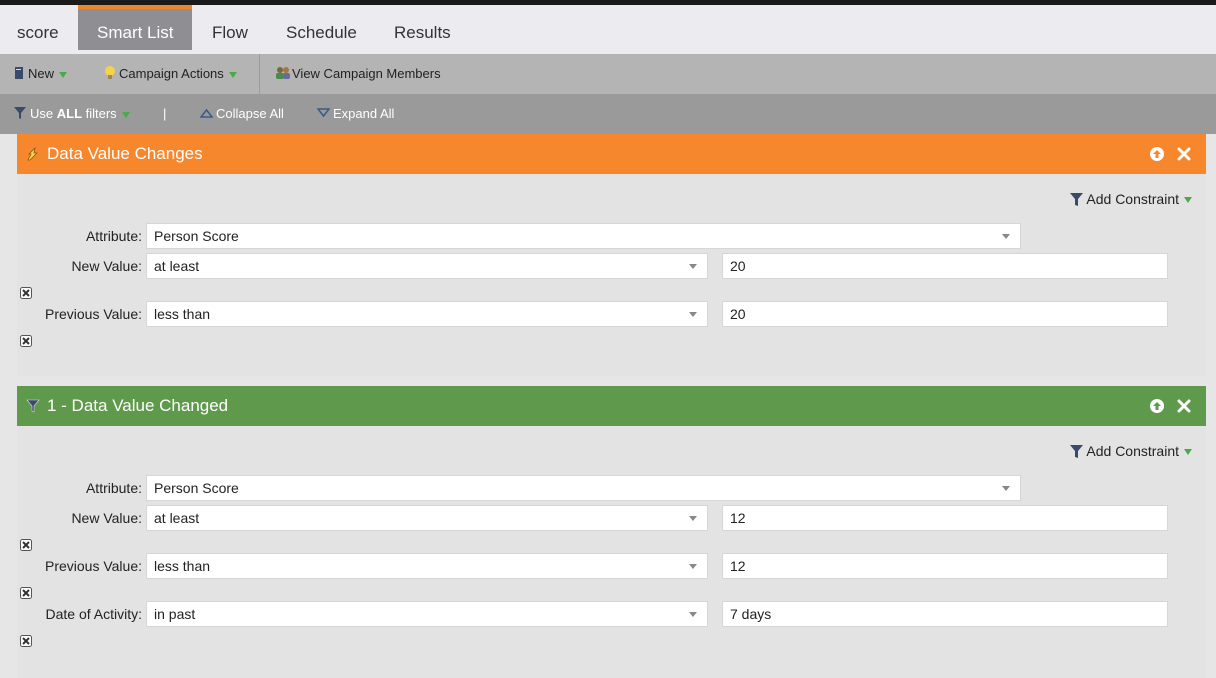 Image resolution: width=1216 pixels, height=678 pixels. I want to click on date-of-activity-input: 7 days, so click(945, 614).